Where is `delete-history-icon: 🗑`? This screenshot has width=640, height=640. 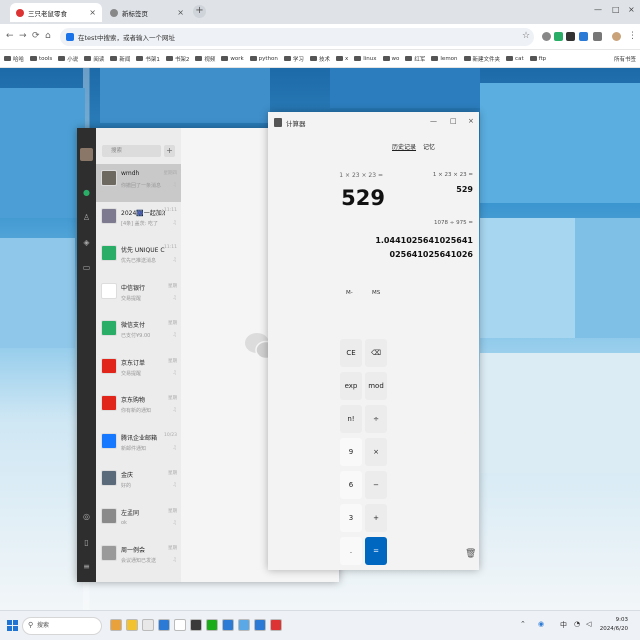
delete-history-icon: 🗑 is located at coordinates (470, 554).